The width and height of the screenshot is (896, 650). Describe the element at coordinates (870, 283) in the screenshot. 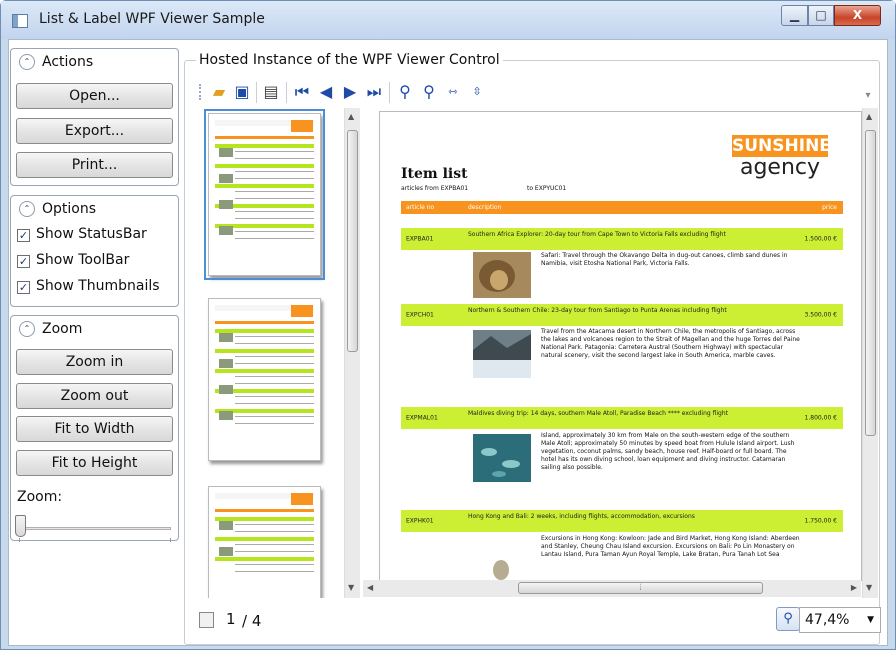

I see `page-scroll-thumb` at that location.